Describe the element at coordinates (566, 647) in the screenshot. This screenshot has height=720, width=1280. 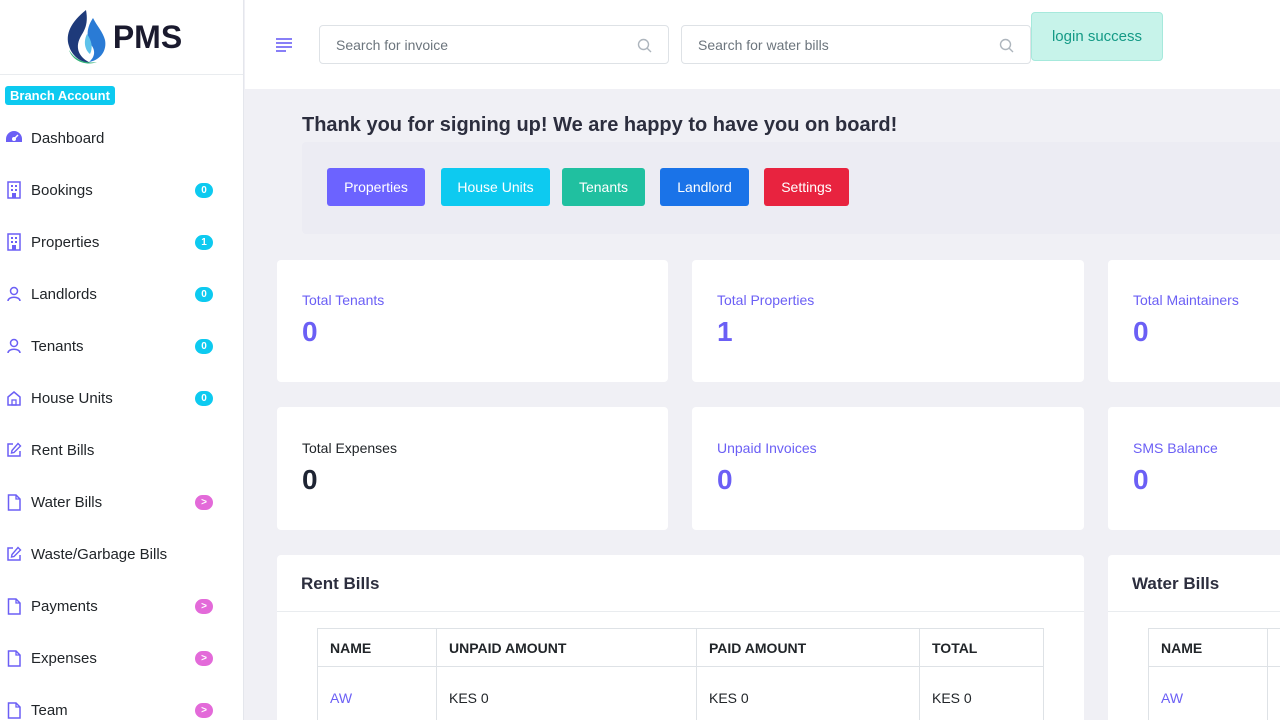
I see `column-header: UNPAID AMOUNT` at that location.